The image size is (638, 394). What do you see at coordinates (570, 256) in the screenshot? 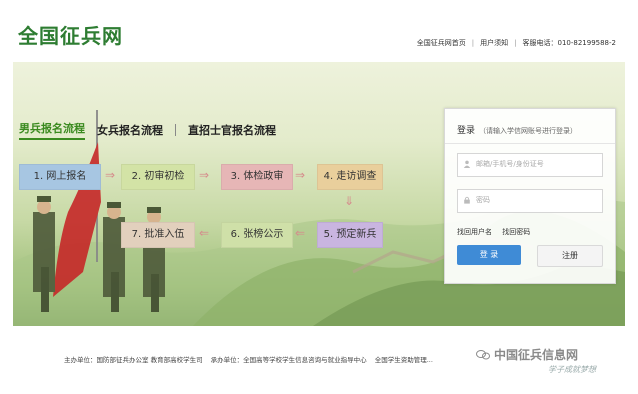
I see `register-button: 注册` at bounding box center [570, 256].